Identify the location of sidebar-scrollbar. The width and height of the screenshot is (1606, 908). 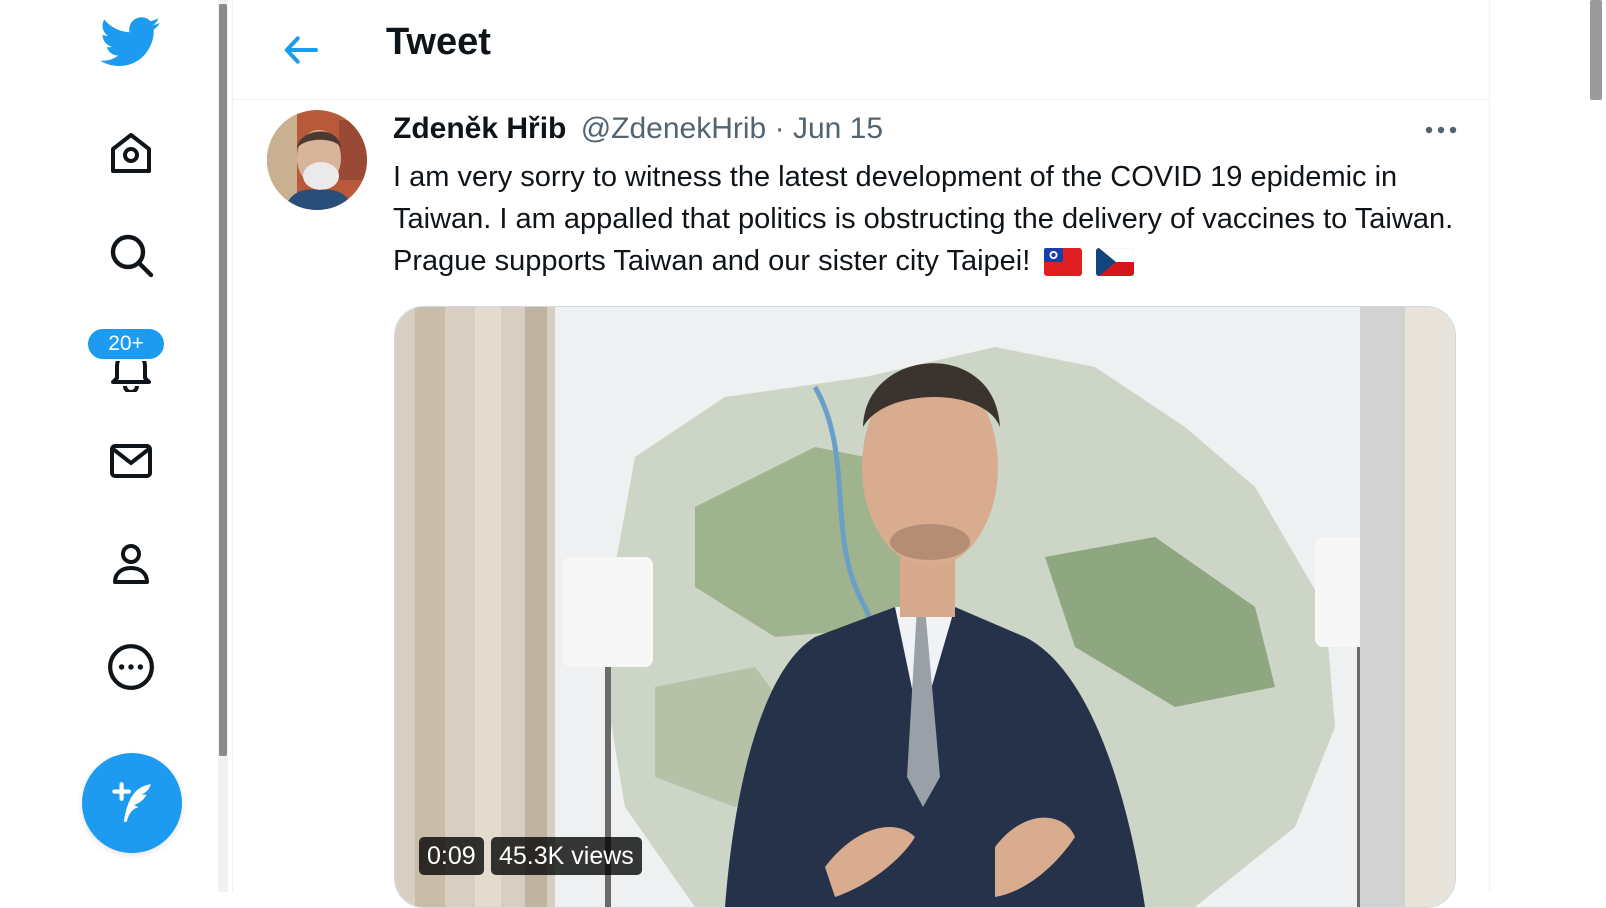
(223, 446).